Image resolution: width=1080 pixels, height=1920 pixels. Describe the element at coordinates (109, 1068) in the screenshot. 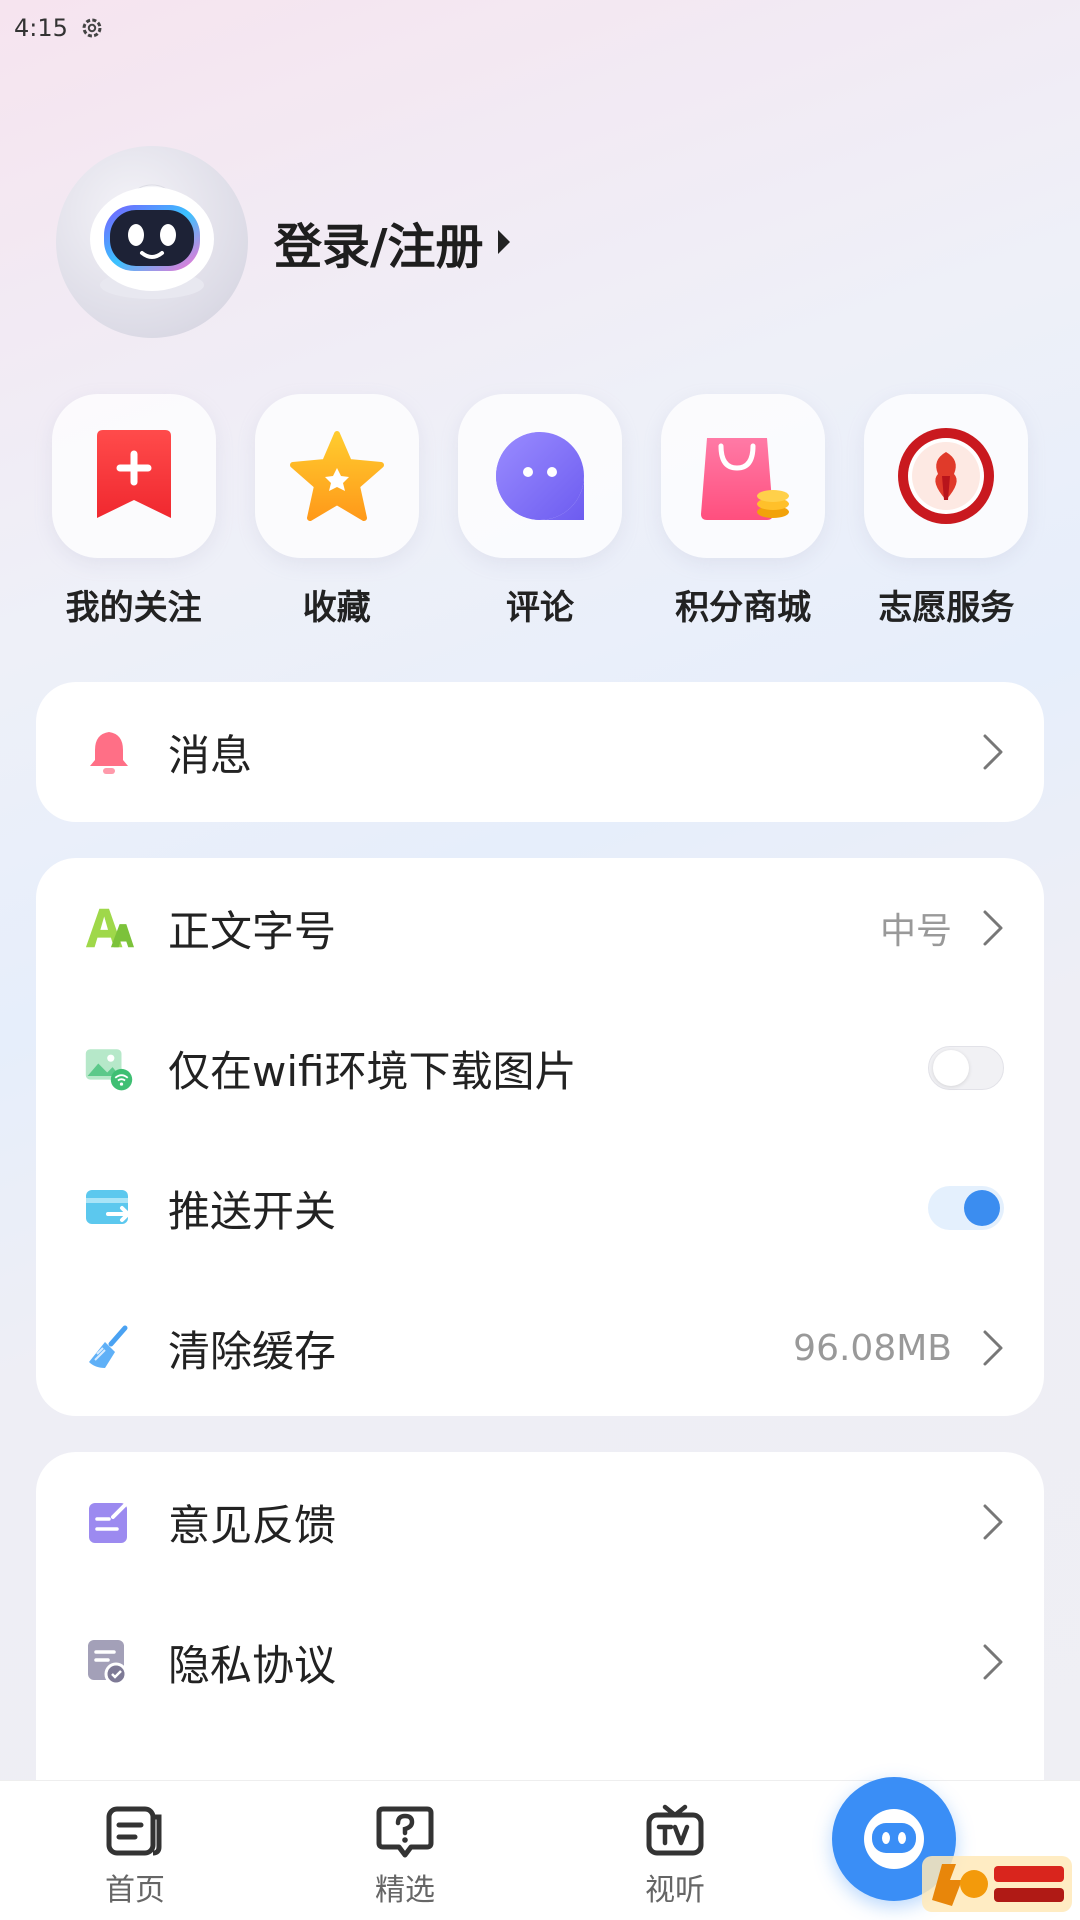

I see `image-wifi-icon` at that location.